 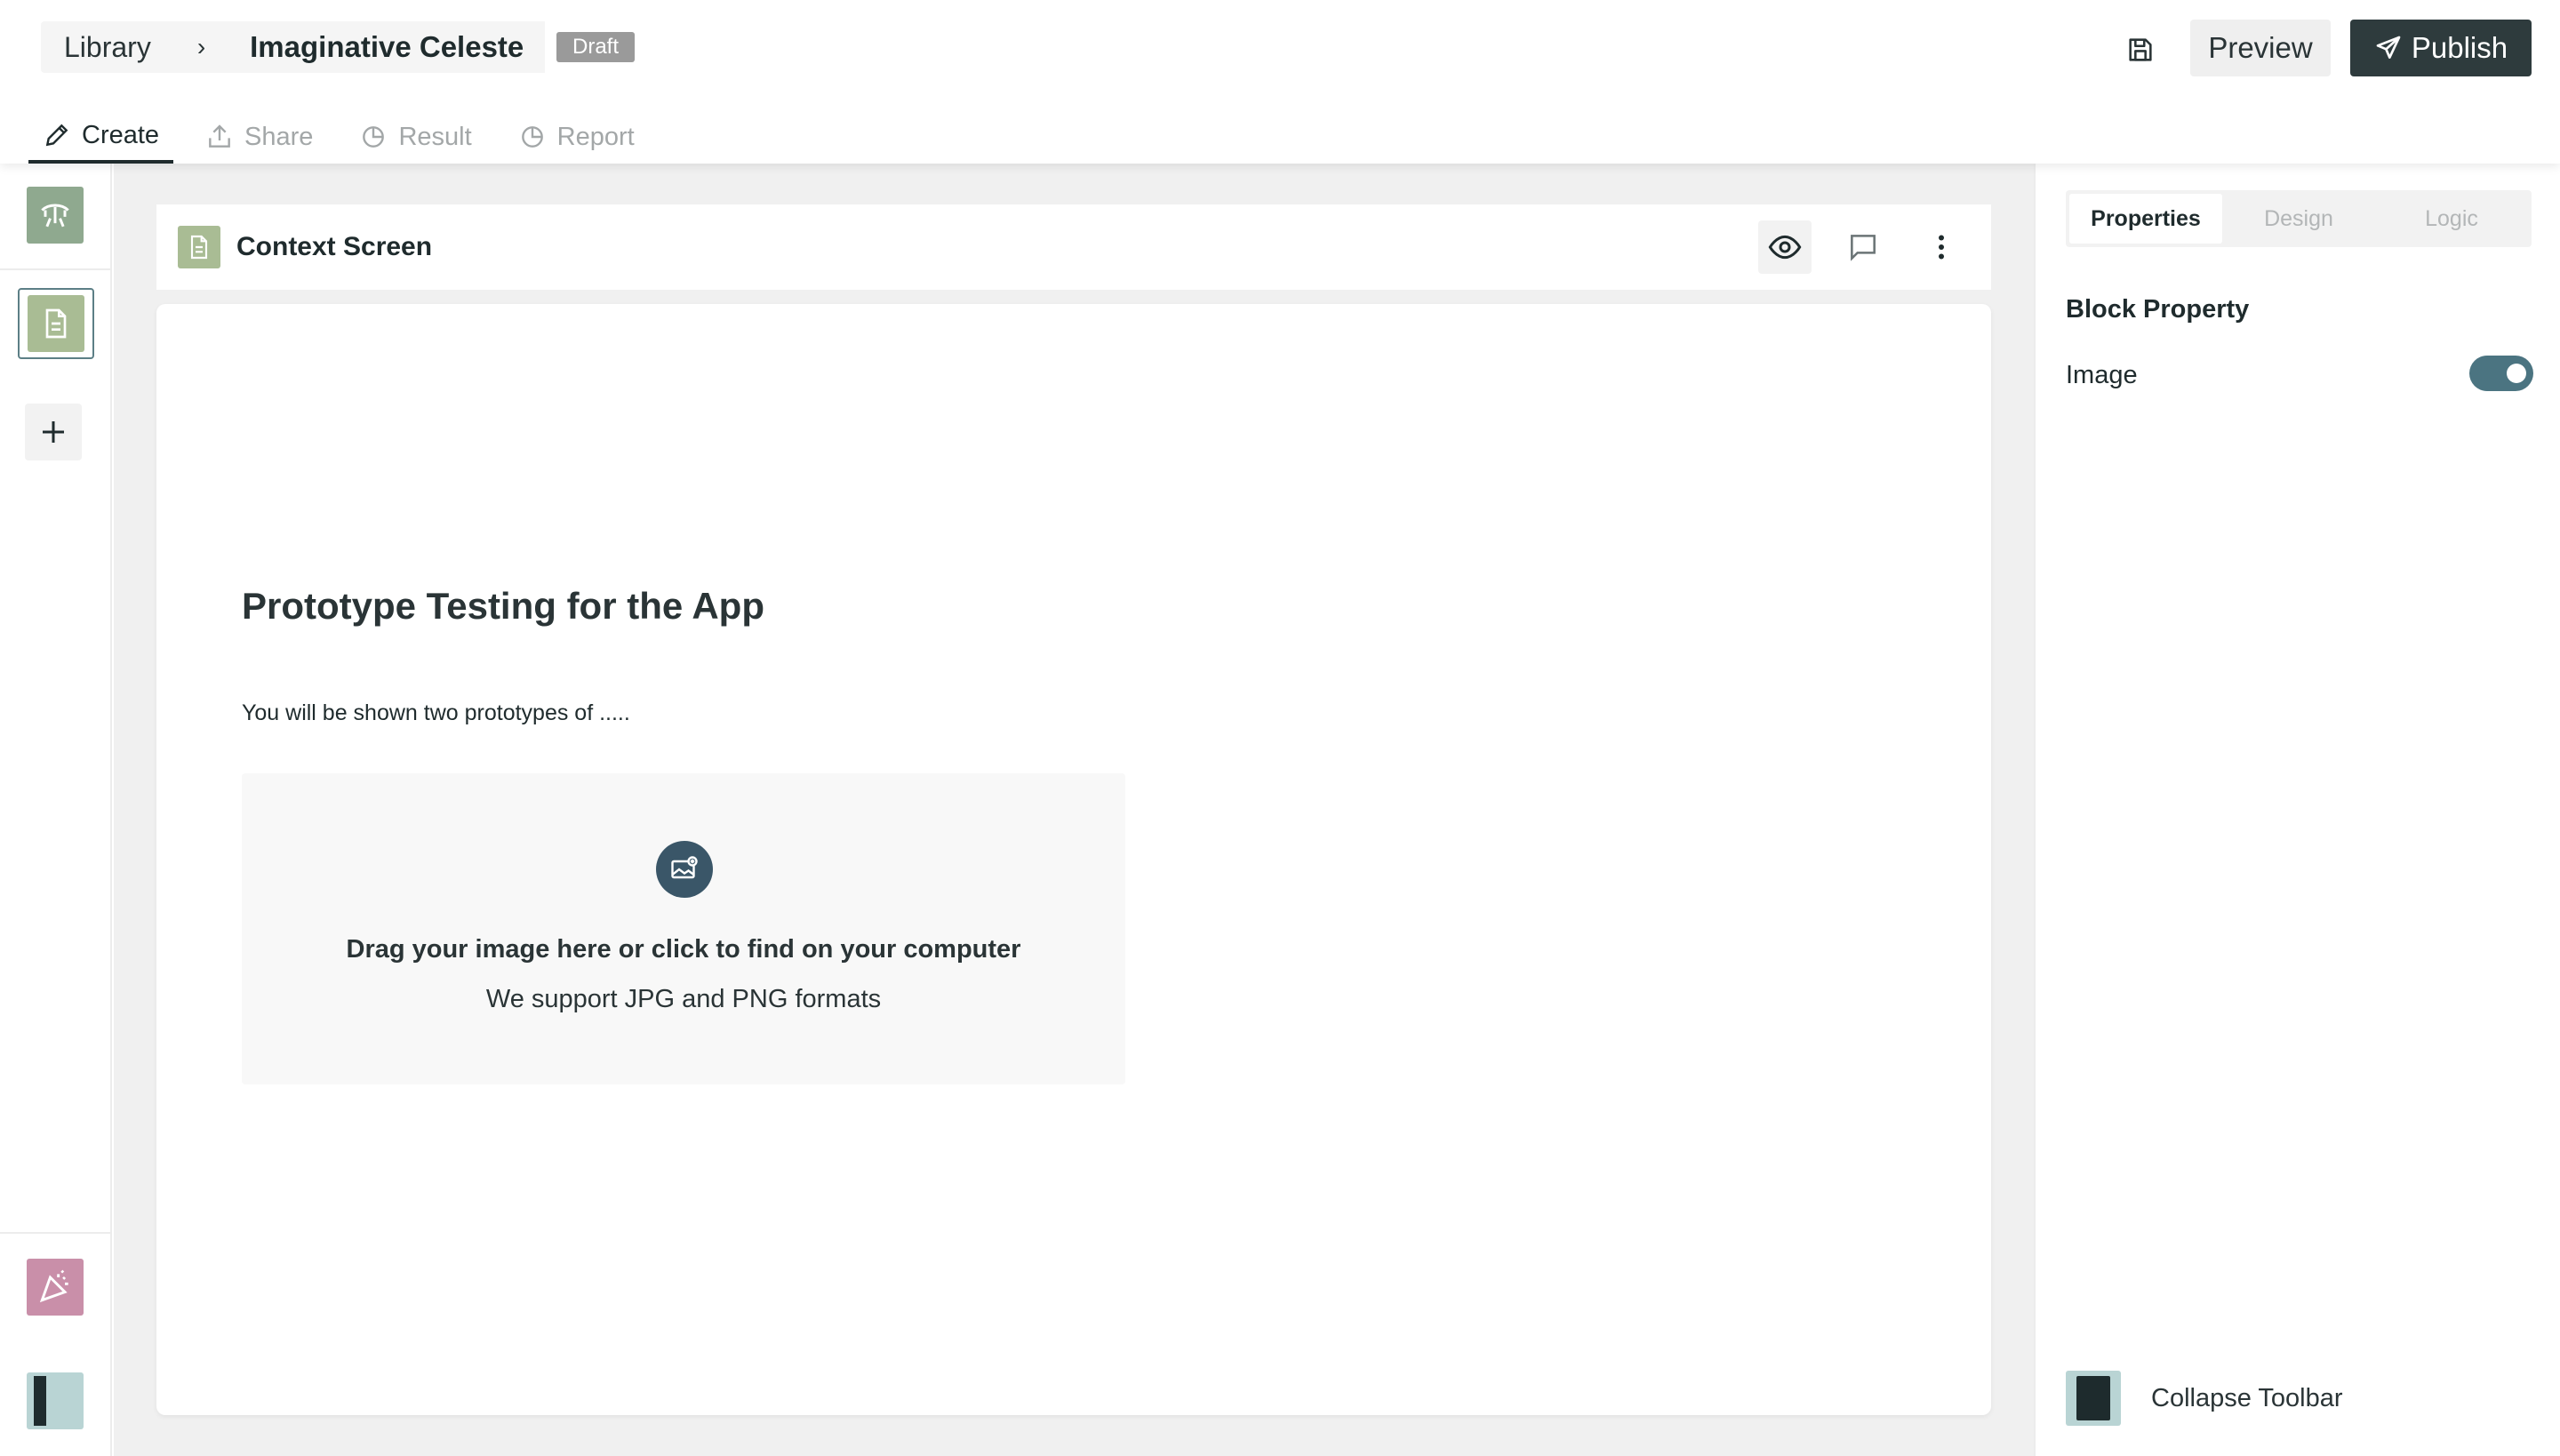 What do you see at coordinates (40, 1401) in the screenshot?
I see `rail-collapse-bar` at bounding box center [40, 1401].